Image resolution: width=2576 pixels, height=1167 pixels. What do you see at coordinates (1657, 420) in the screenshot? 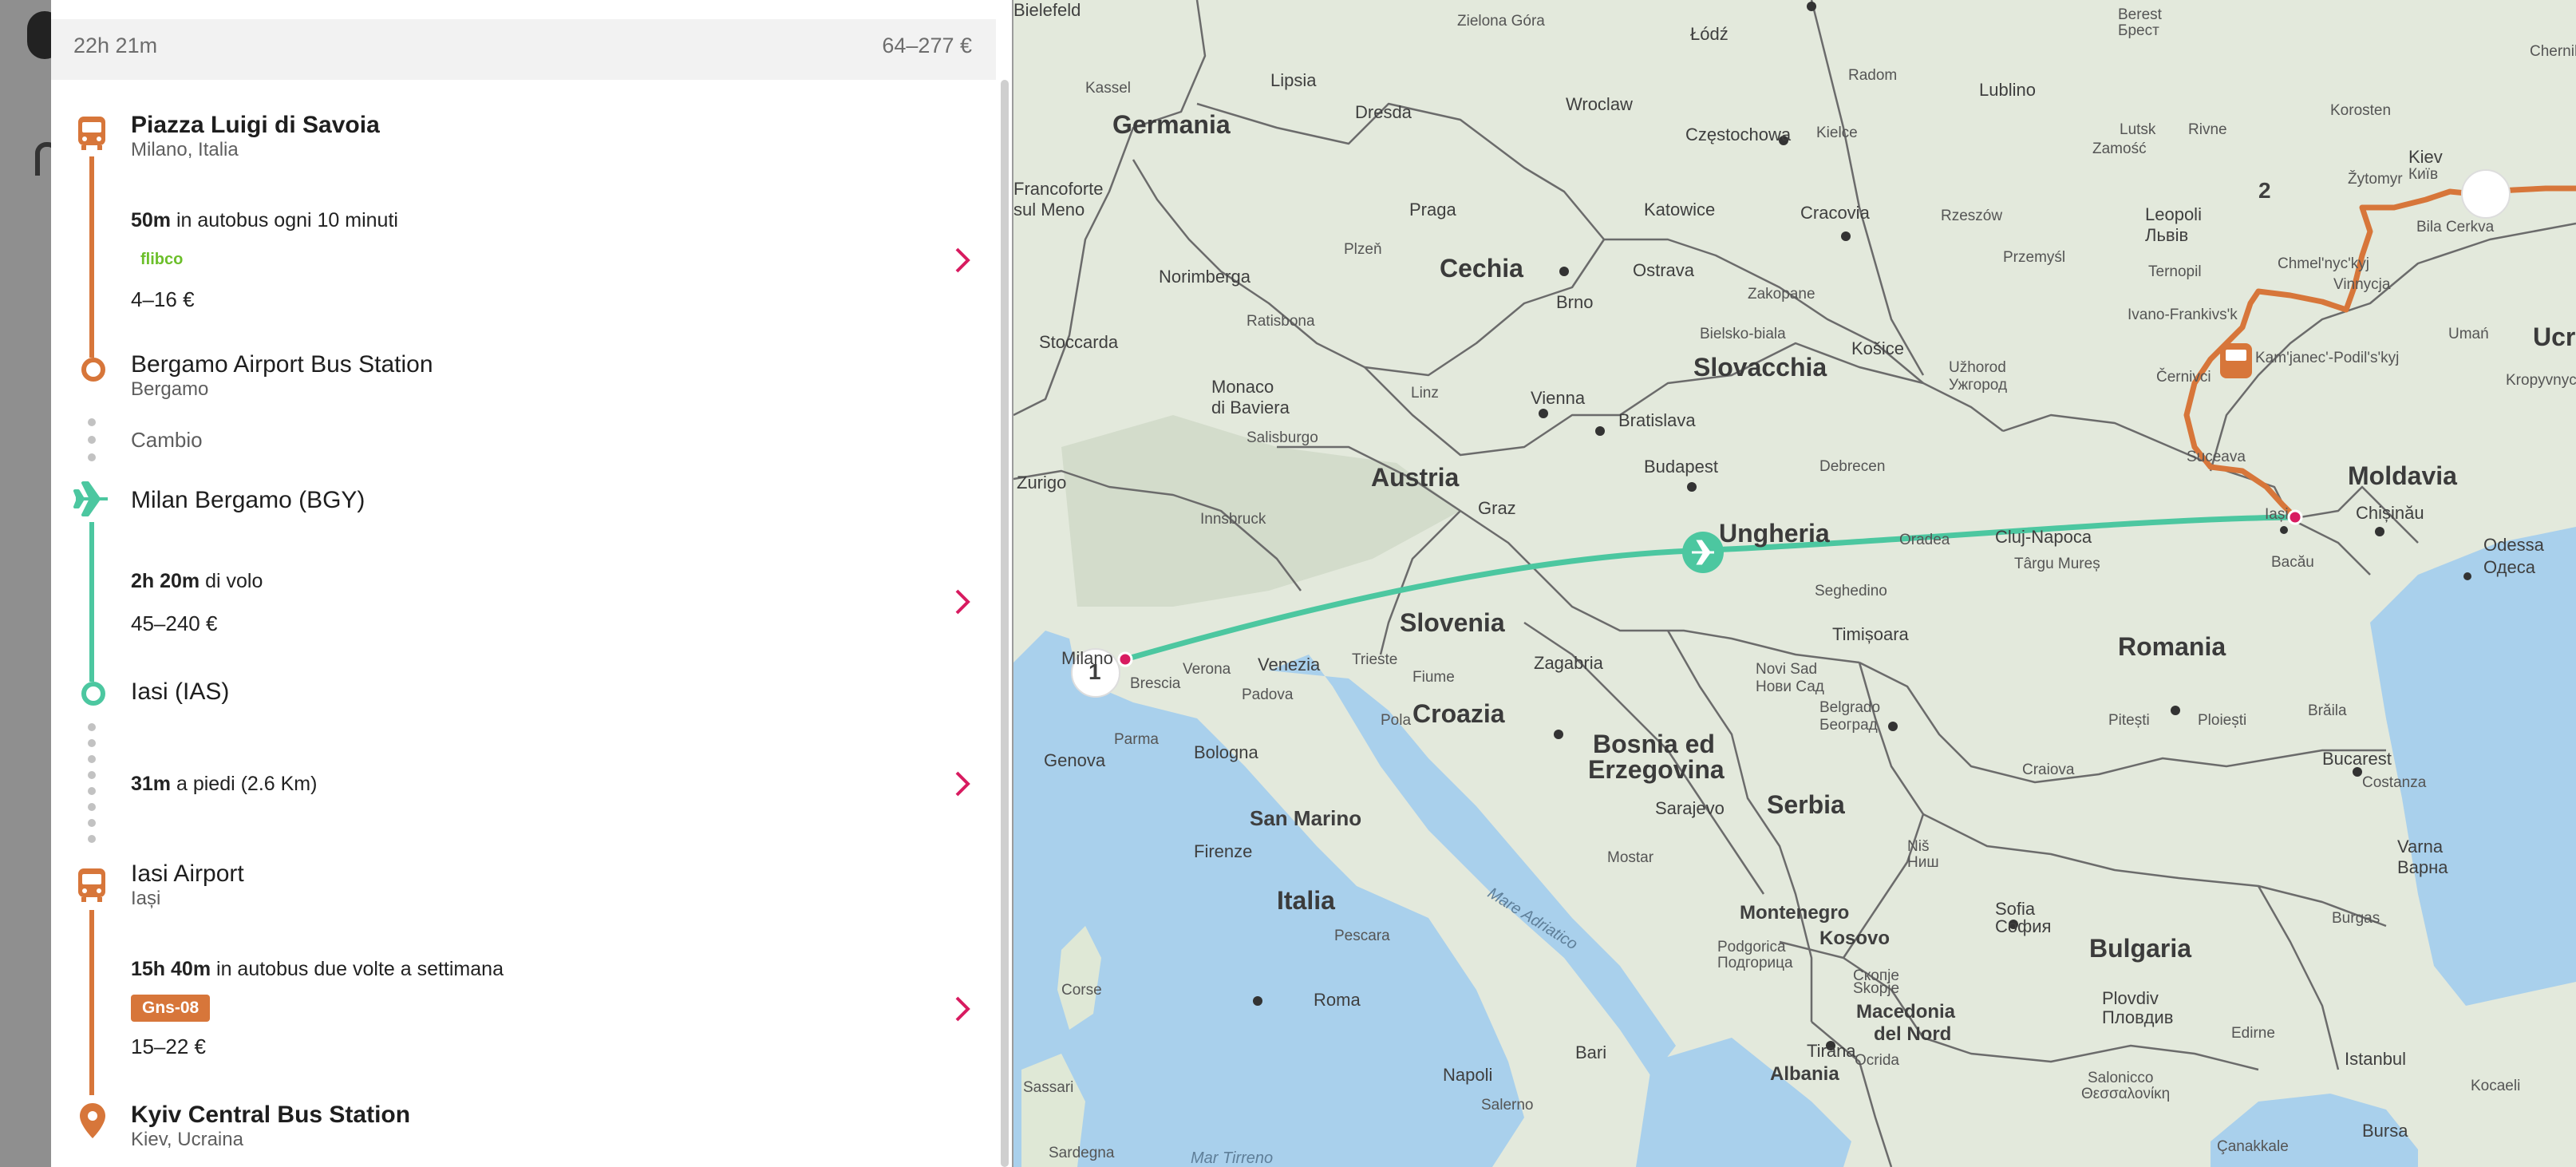
I see `city-label: Bratislava` at bounding box center [1657, 420].